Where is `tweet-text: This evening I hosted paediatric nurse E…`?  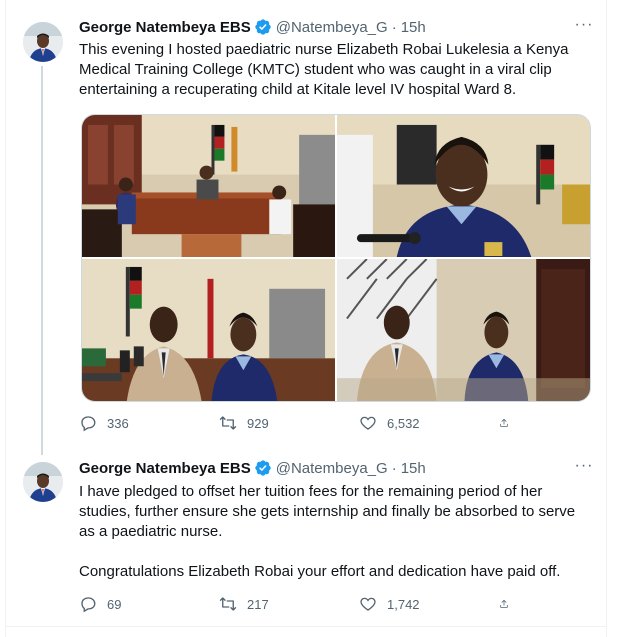 tweet-text: This evening I hosted paediatric nurse E… is located at coordinates (335, 70).